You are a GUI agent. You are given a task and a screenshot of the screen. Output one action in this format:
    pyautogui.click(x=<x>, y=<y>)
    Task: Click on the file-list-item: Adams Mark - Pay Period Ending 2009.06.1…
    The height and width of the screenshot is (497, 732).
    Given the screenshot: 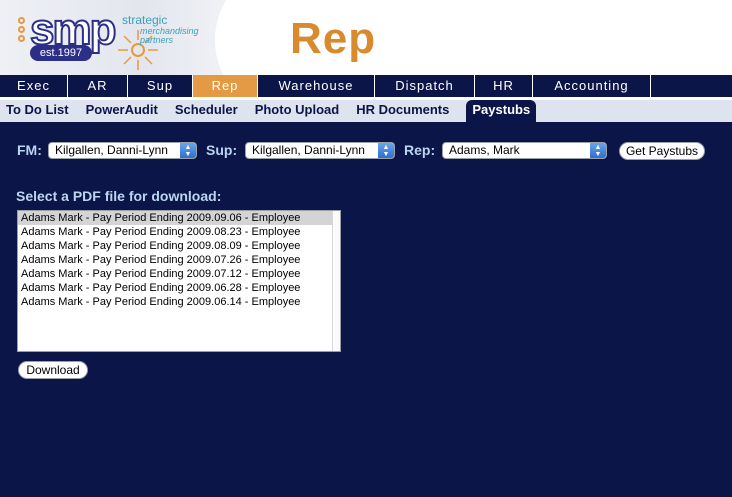 What is the action you would take?
    pyautogui.click(x=179, y=302)
    